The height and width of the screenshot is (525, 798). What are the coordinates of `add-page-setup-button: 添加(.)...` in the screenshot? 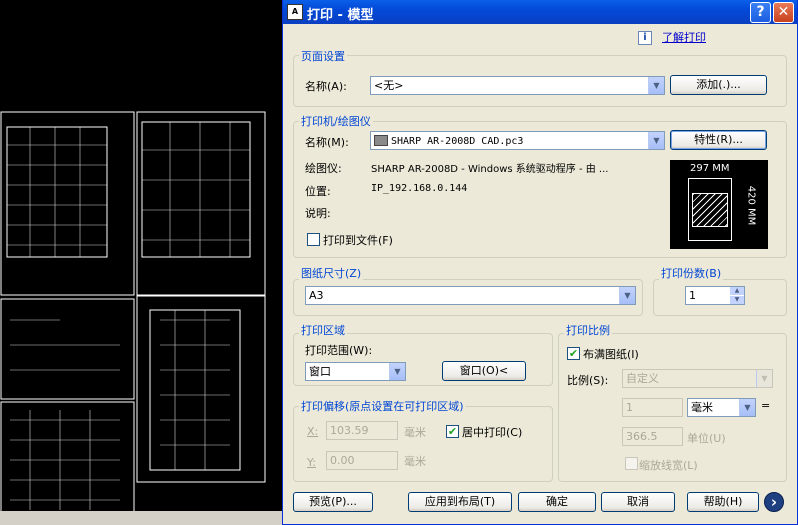 It's located at (718, 85).